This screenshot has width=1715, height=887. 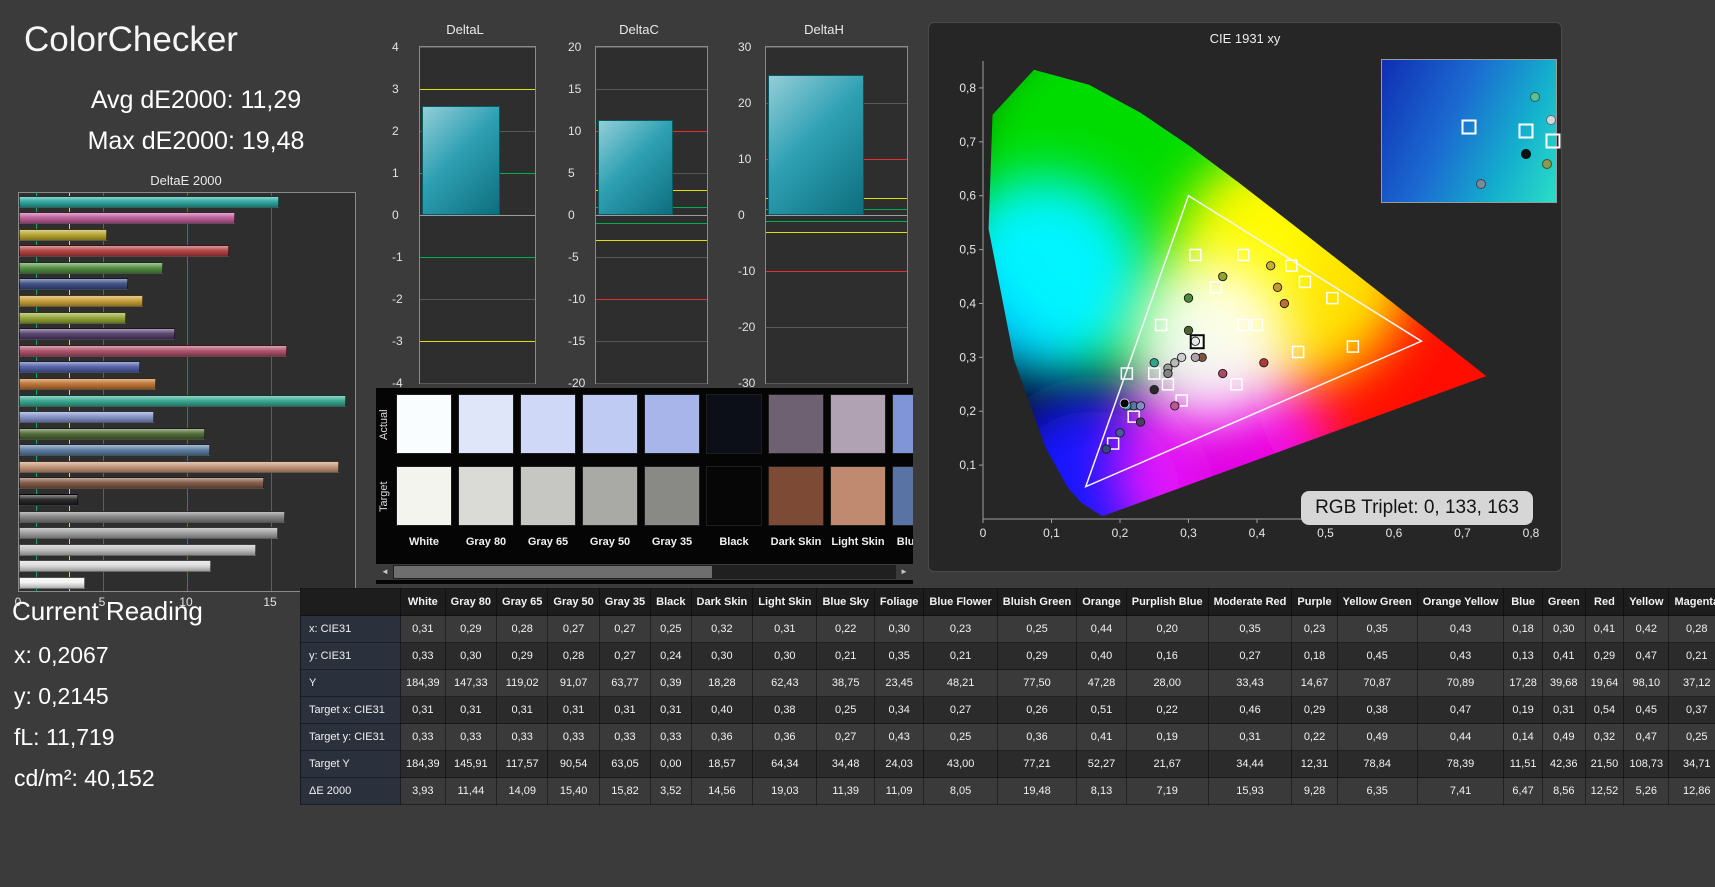 What do you see at coordinates (1377, 656) in the screenshot?
I see `table-cell: 0,45` at bounding box center [1377, 656].